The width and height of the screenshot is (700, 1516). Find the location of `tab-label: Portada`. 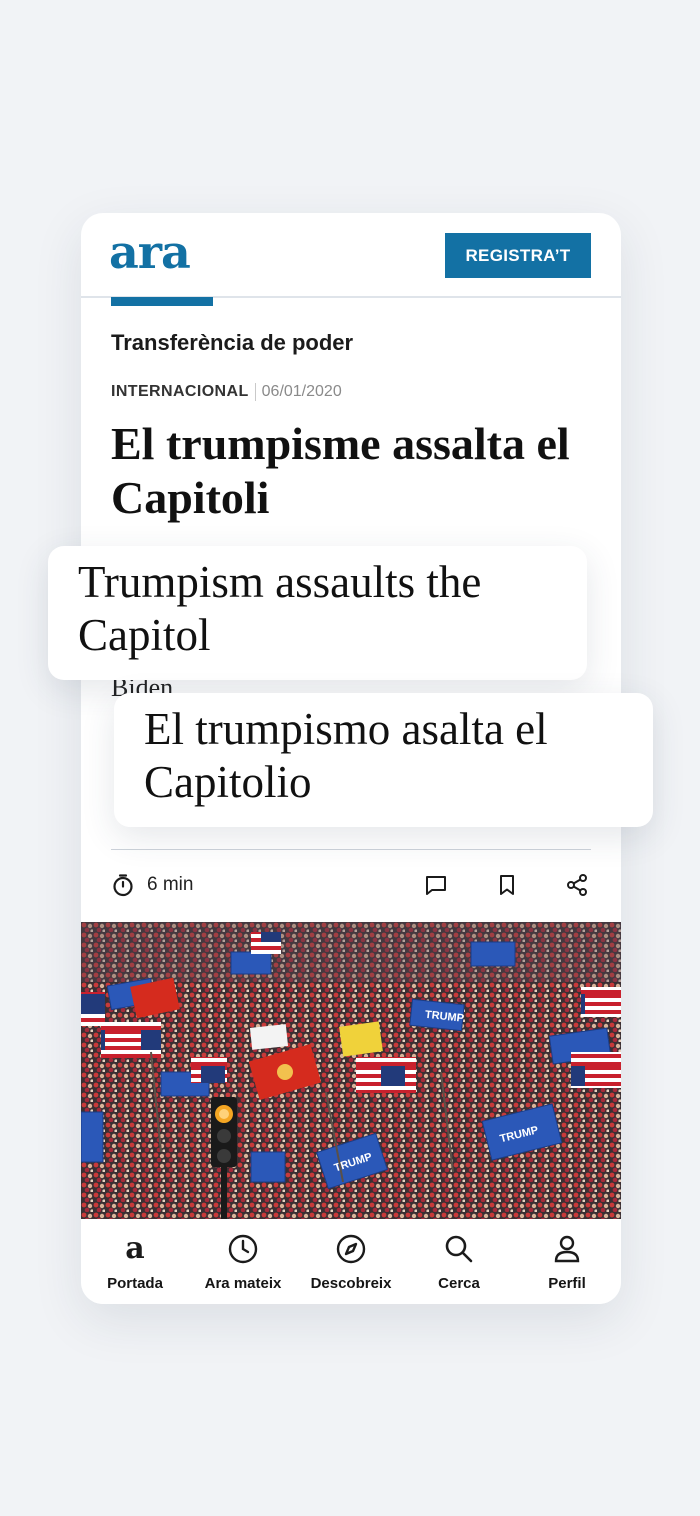

tab-label: Portada is located at coordinates (135, 1283).